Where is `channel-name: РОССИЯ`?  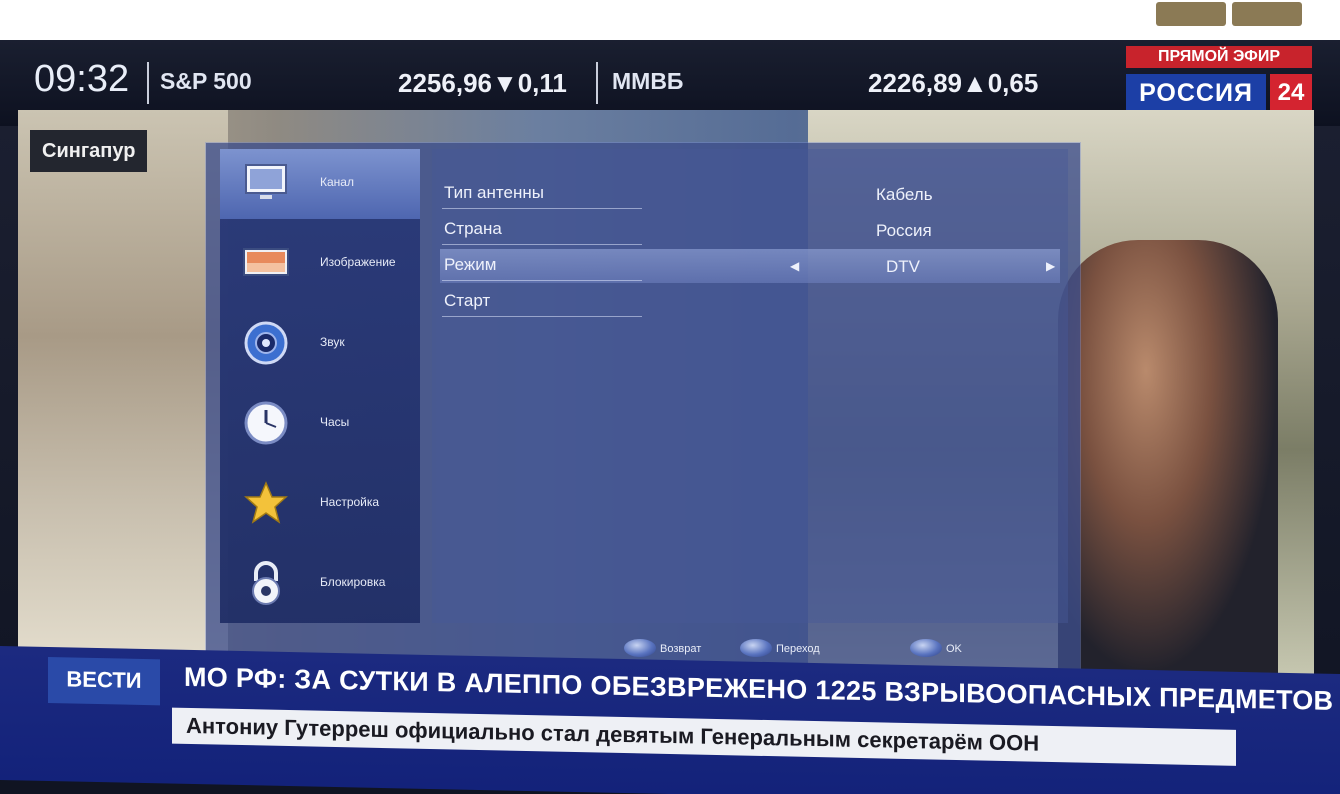 channel-name: РОССИЯ is located at coordinates (1196, 93).